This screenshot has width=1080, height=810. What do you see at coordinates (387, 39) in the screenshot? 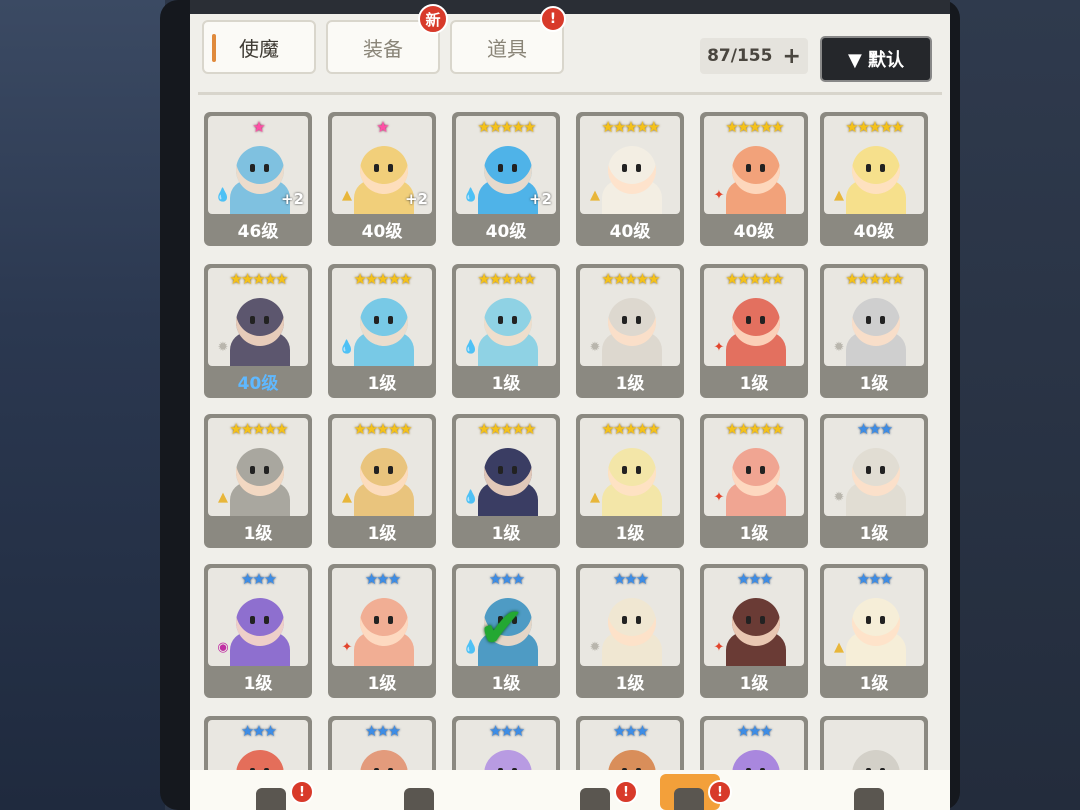
I see `tab-equipment: 装备 新` at bounding box center [387, 39].